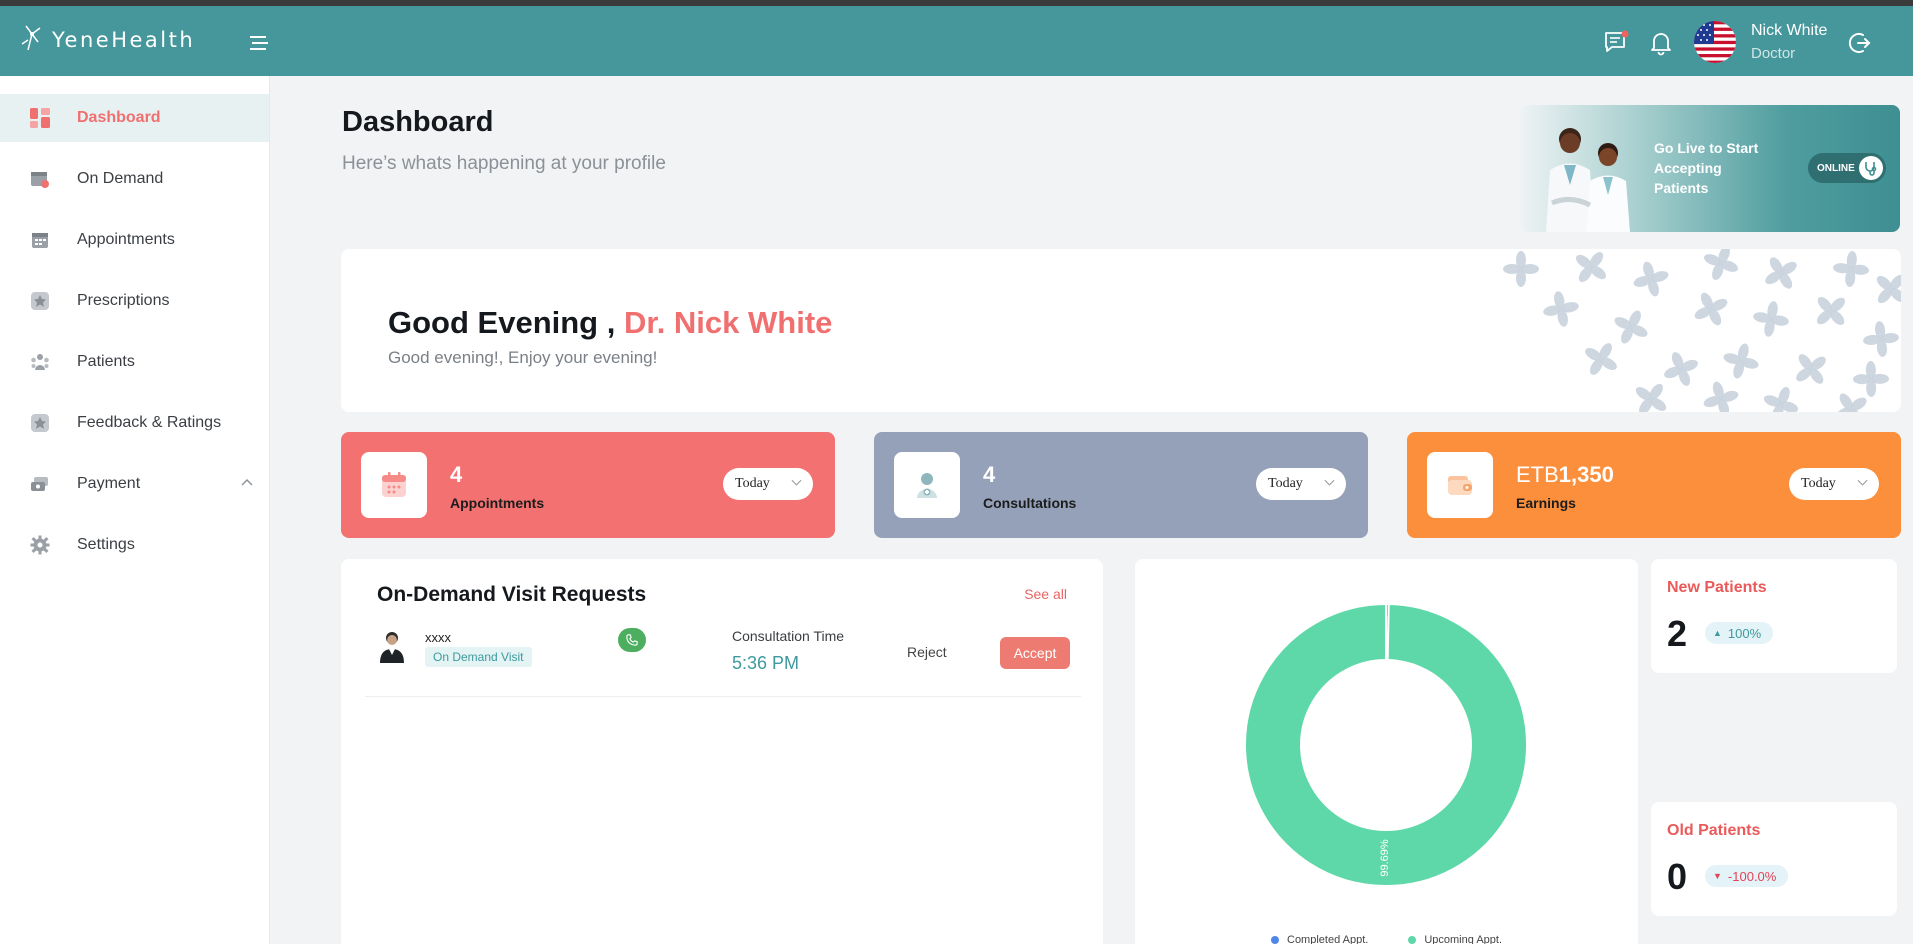  What do you see at coordinates (1385, 858) in the screenshot?
I see `donut-slice-label-1: 99.69%` at bounding box center [1385, 858].